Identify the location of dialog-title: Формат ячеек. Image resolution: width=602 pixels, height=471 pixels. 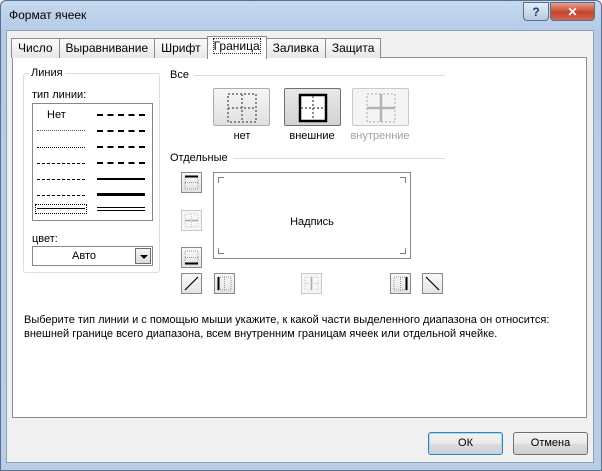
(48, 15).